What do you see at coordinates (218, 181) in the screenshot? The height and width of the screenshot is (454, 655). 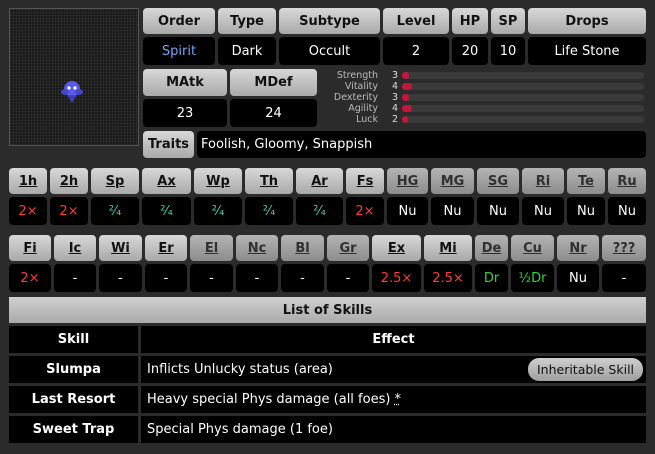 I see `affinity-key-wp: Wp` at bounding box center [218, 181].